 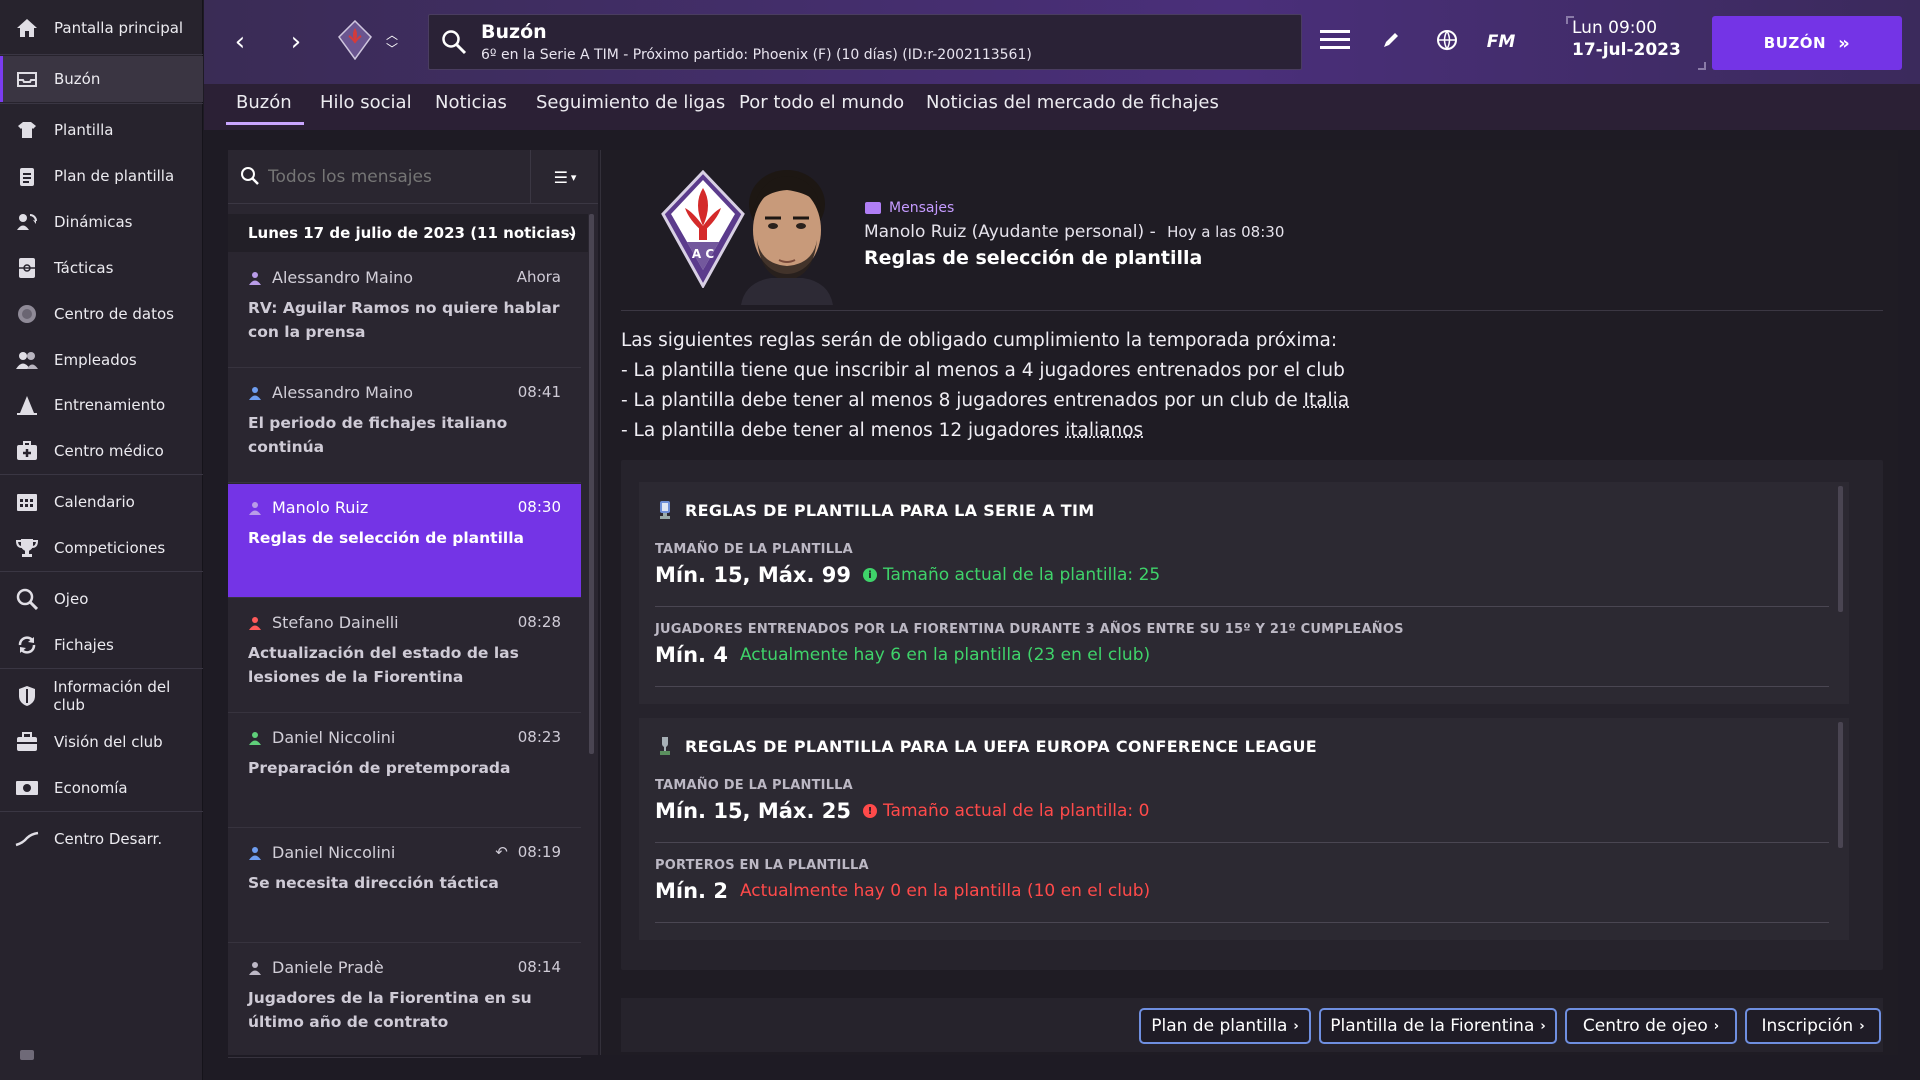 I want to click on sidebar-item-calendar: Calendario, so click(x=101, y=502).